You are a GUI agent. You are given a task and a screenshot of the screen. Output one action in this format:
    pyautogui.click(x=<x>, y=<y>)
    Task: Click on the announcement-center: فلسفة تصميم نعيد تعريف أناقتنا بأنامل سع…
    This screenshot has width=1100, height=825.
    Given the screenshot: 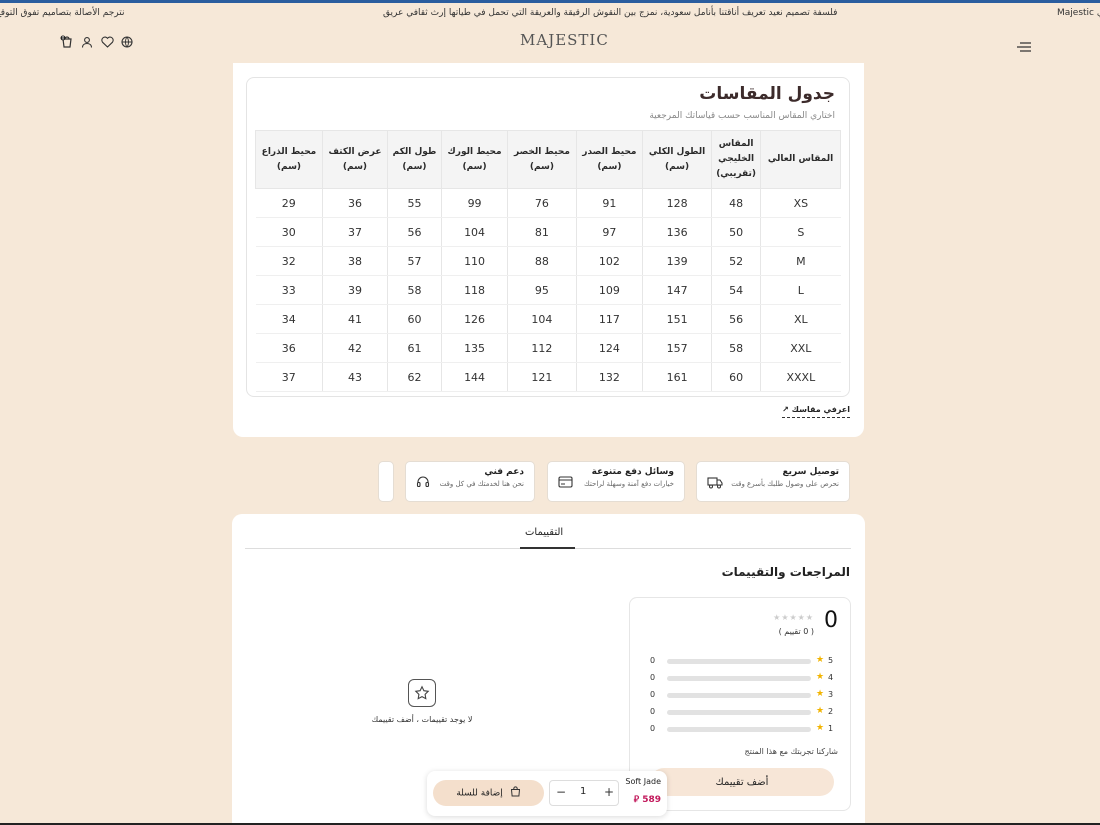 What is the action you would take?
    pyautogui.click(x=610, y=13)
    